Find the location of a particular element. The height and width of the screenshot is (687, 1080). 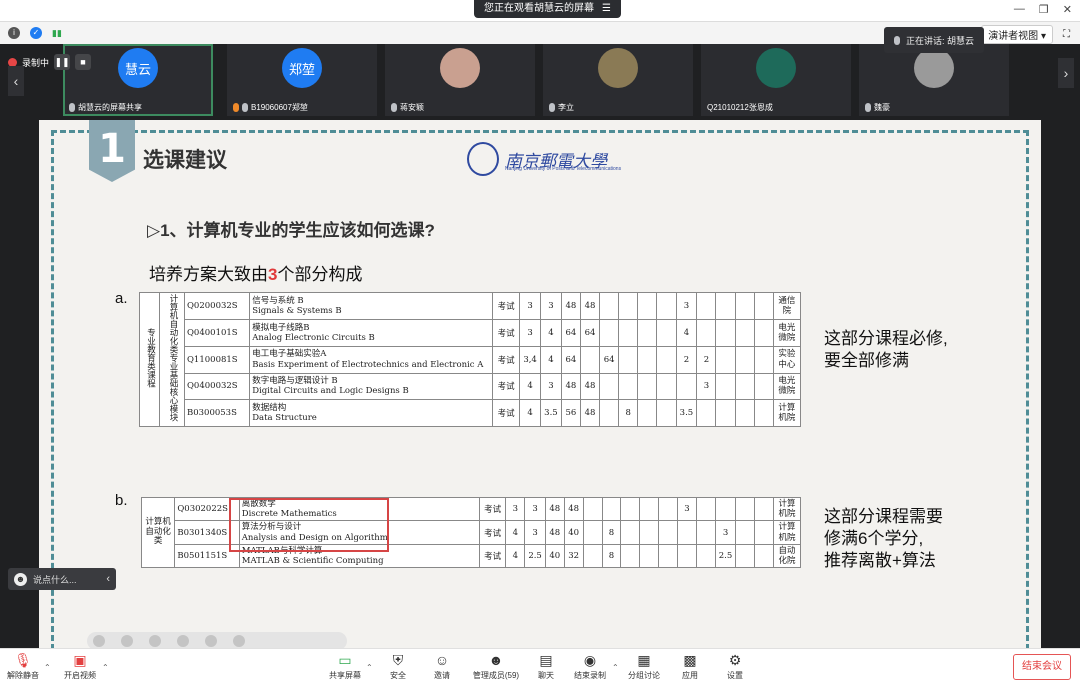

course-code: Q0400032S is located at coordinates (217, 386).